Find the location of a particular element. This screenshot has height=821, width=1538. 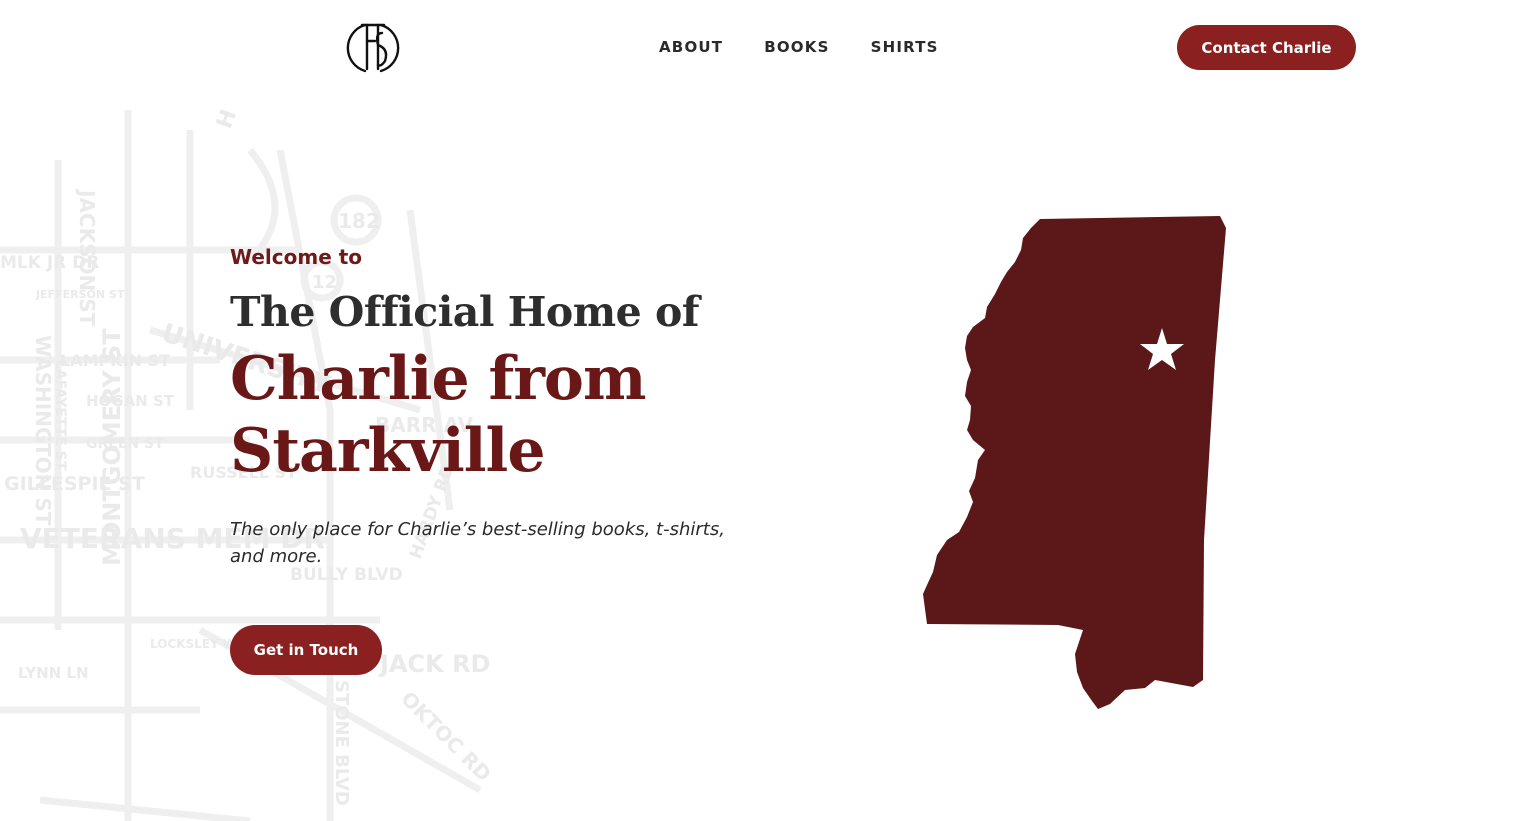

street-label: JEFFERSON ST is located at coordinates (80, 294).